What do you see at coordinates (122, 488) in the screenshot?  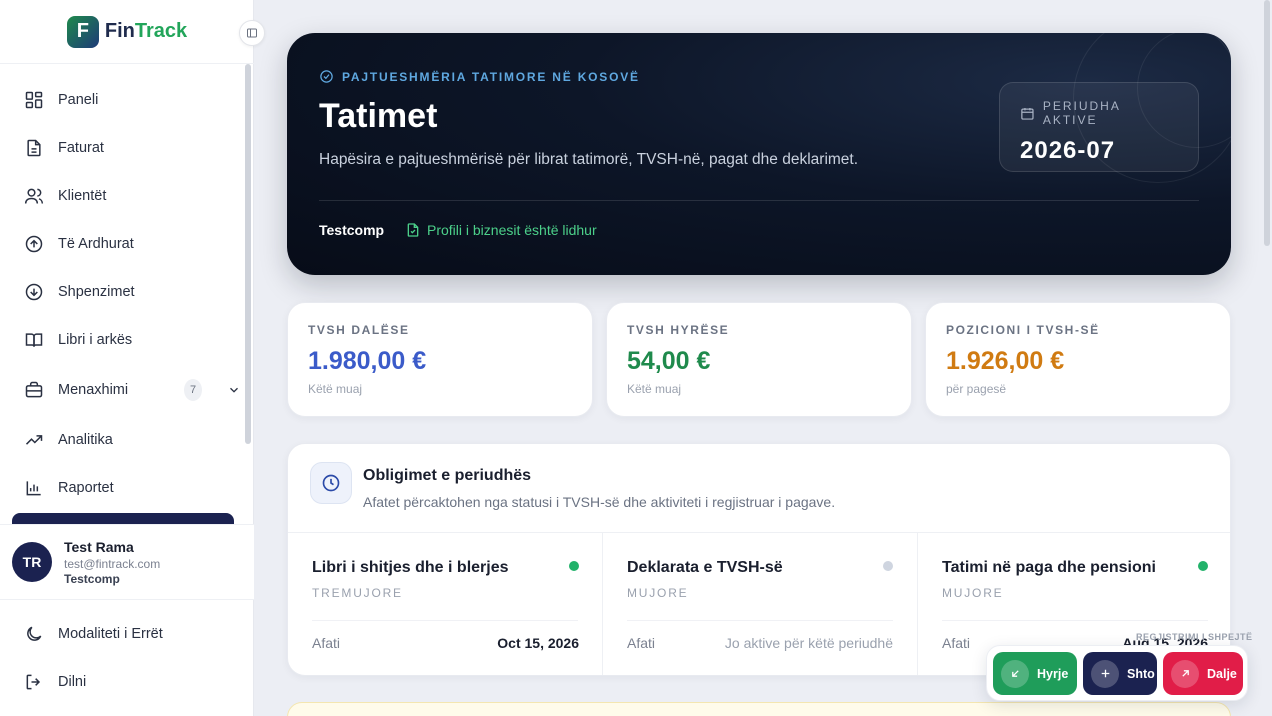 I see `sidebar-item-raportet: Raportet` at bounding box center [122, 488].